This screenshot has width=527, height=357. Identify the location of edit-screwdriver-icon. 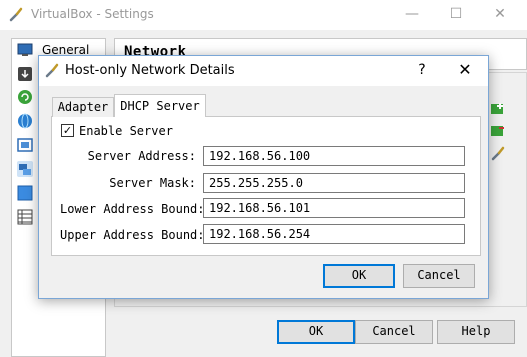
(498, 153).